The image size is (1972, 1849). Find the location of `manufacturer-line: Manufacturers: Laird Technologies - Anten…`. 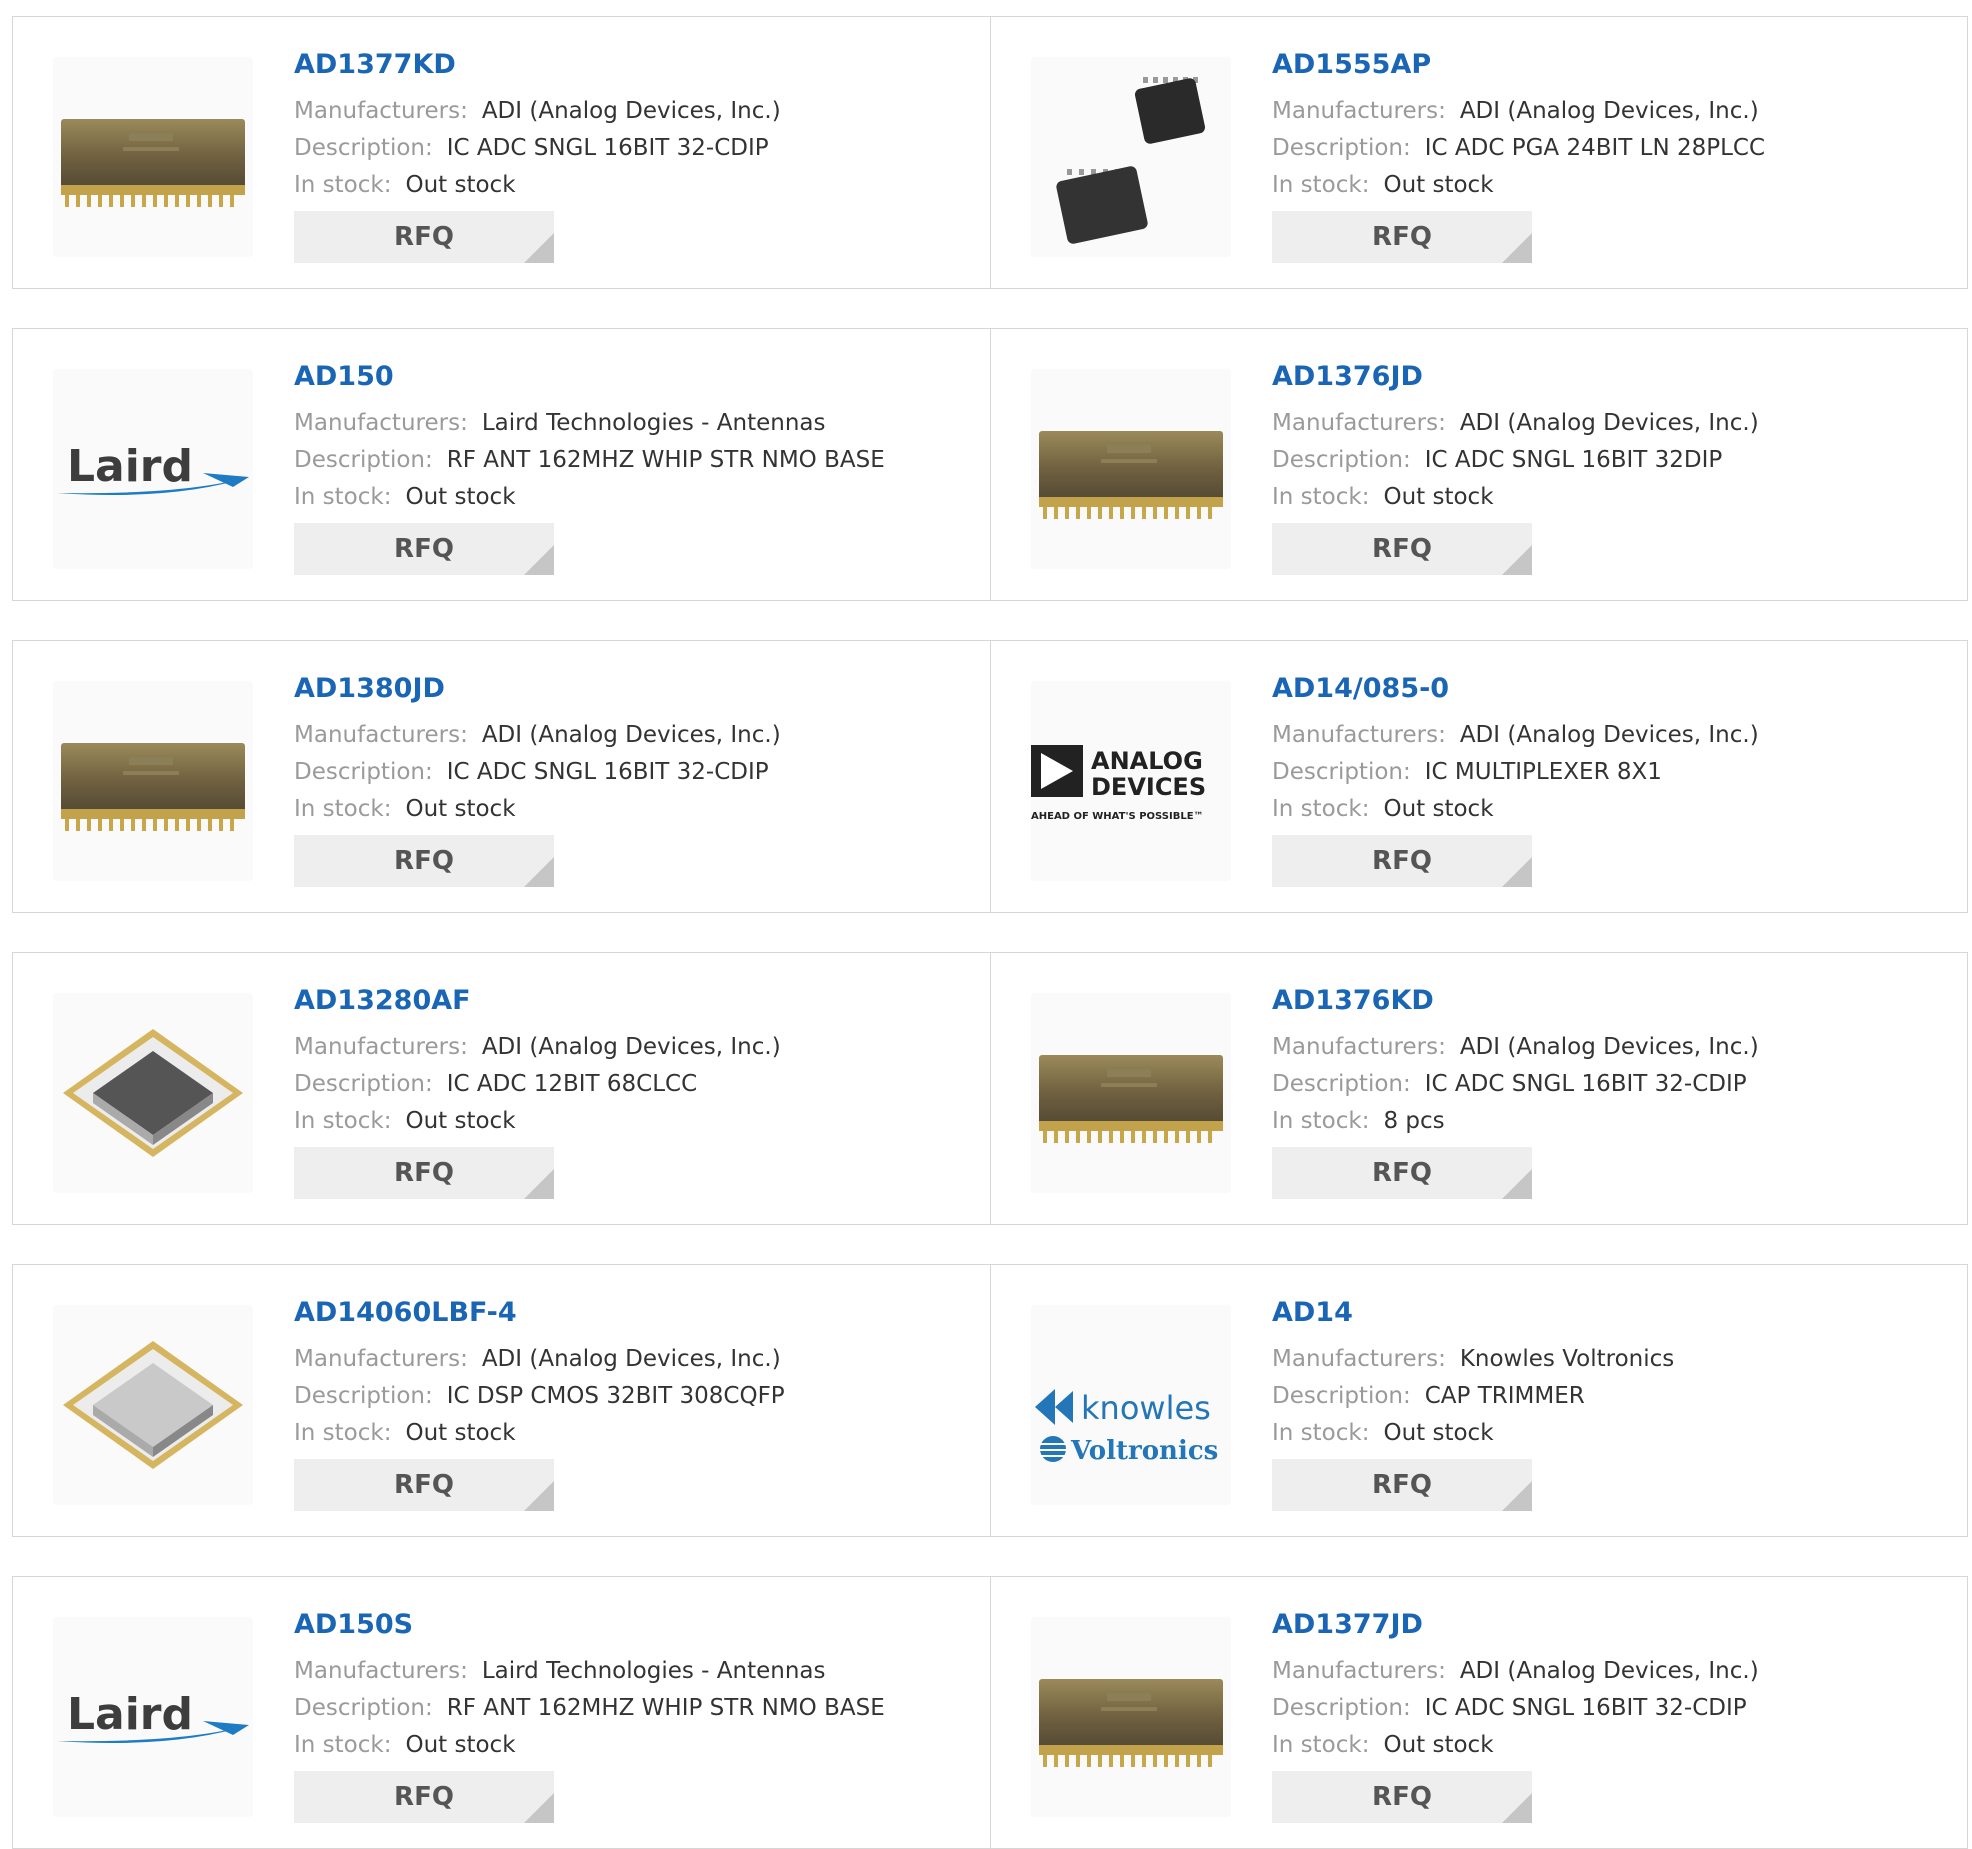

manufacturer-line: Manufacturers: Laird Technologies - Anten… is located at coordinates (632, 423).